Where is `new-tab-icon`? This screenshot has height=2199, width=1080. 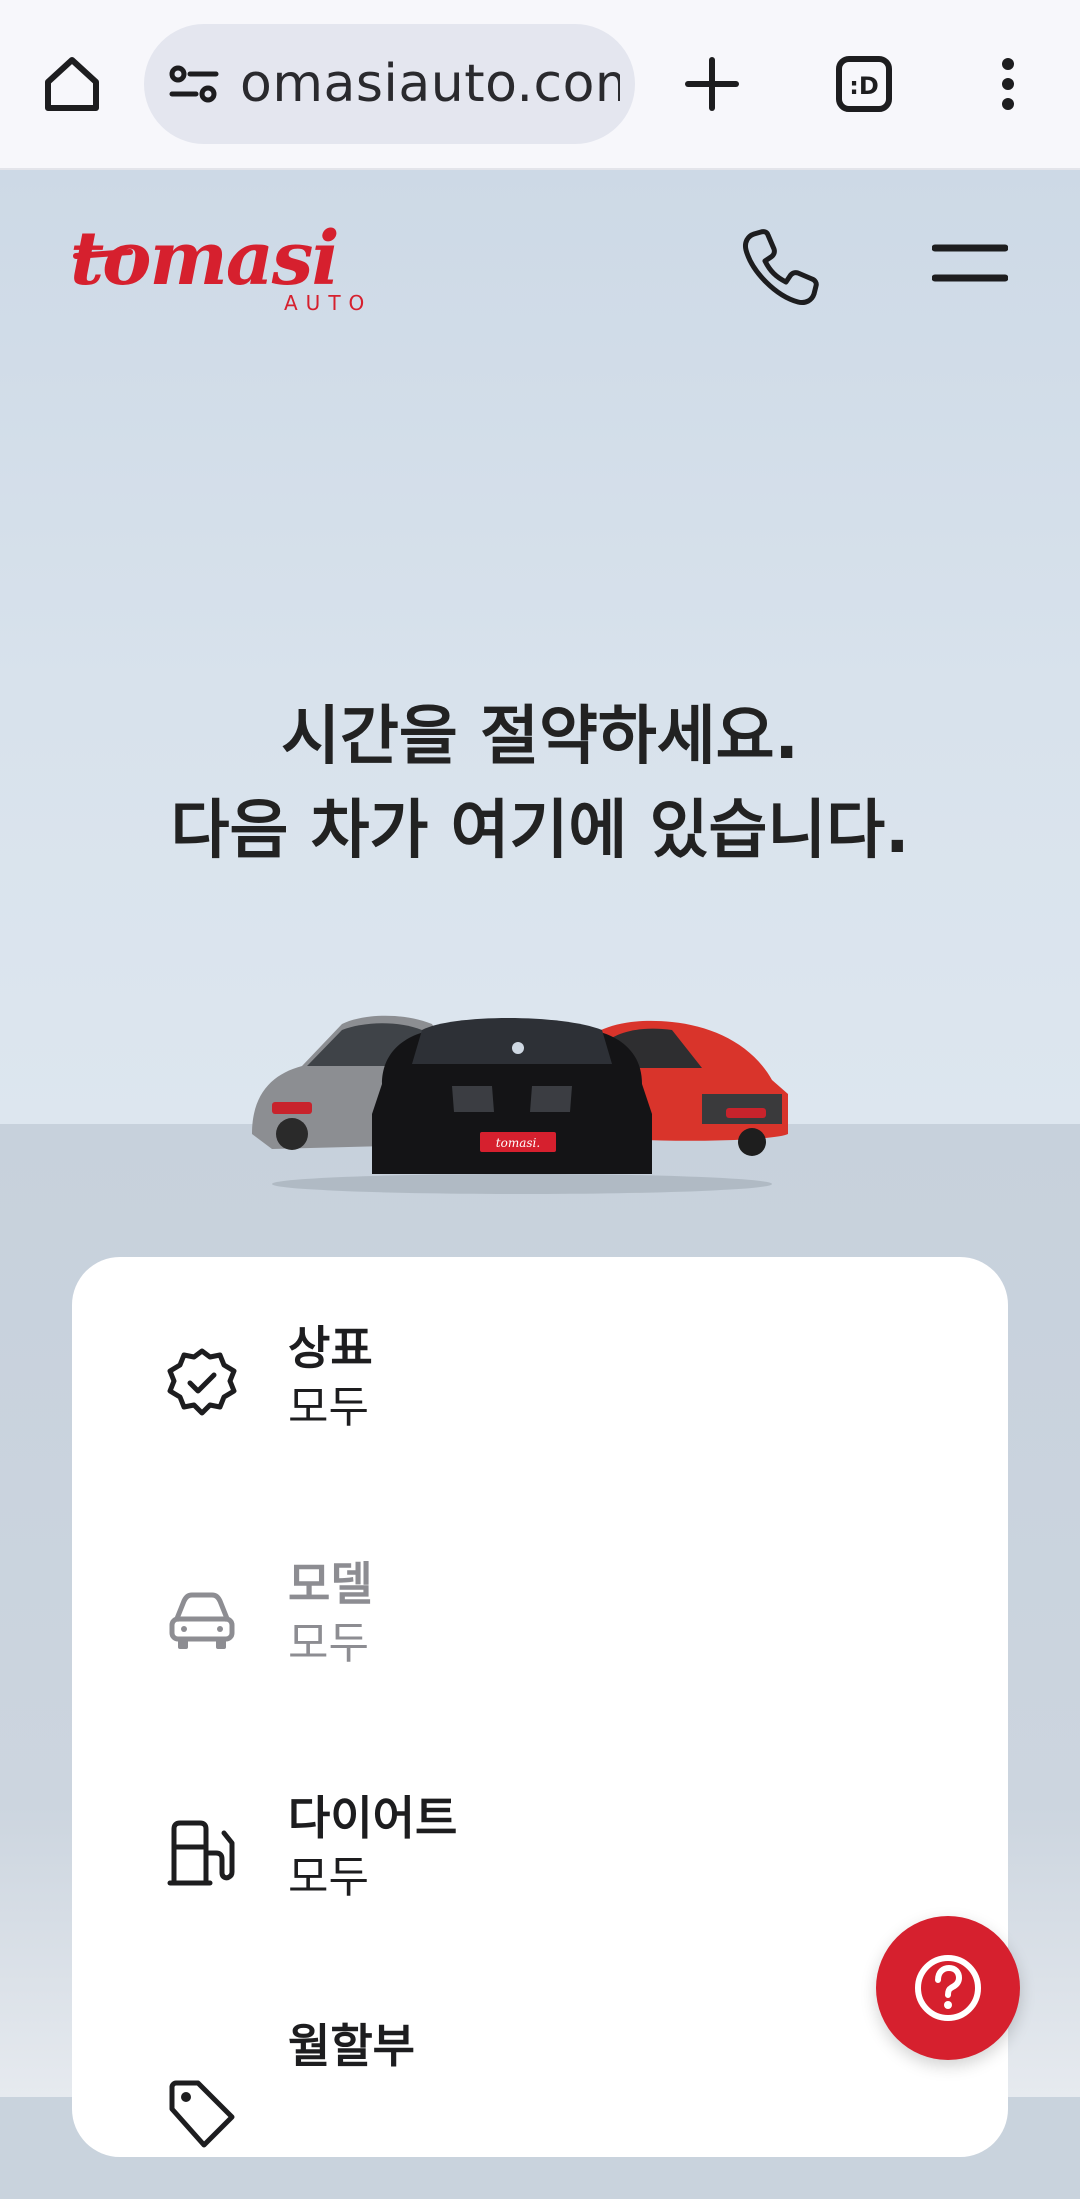 new-tab-icon is located at coordinates (712, 84).